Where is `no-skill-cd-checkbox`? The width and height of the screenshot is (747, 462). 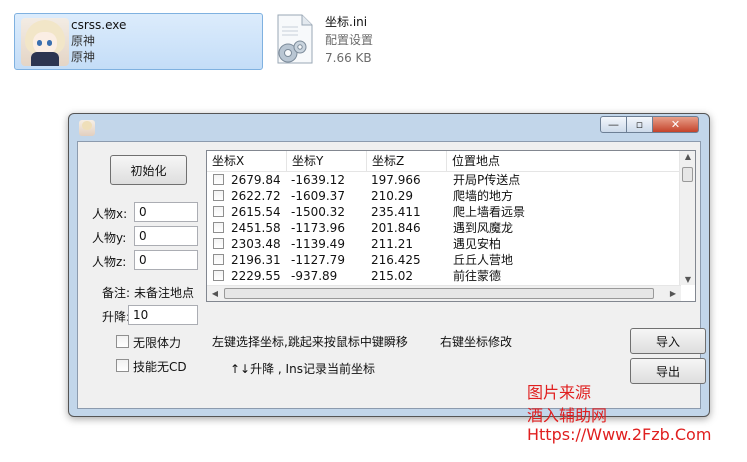 no-skill-cd-checkbox is located at coordinates (122, 365).